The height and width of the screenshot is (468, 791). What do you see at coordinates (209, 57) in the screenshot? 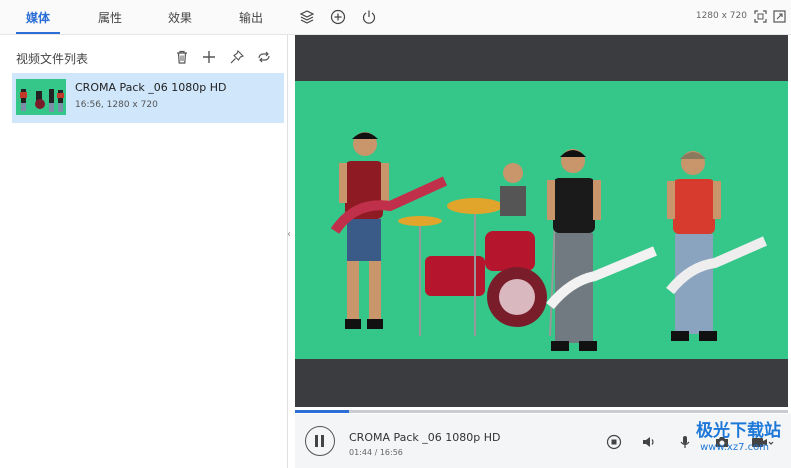
I see `plus-icon` at bounding box center [209, 57].